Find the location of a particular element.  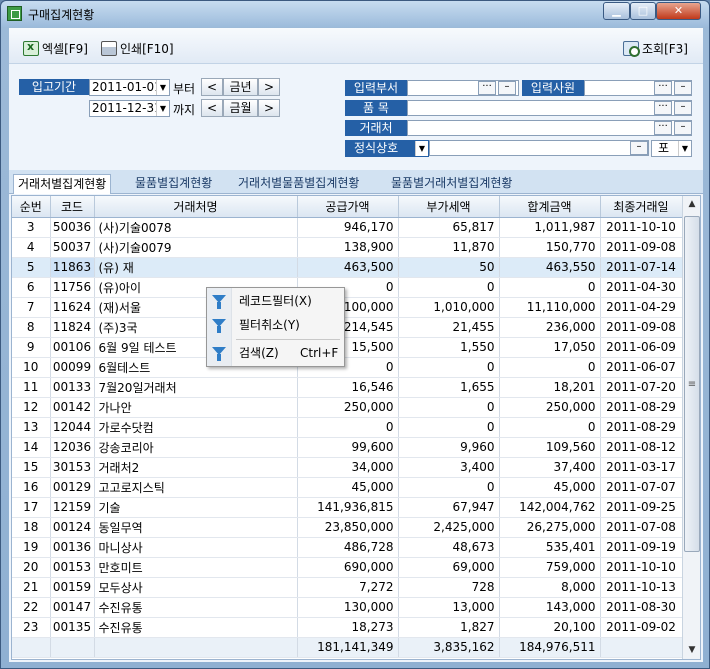

dept-clear-button: – is located at coordinates (507, 88).